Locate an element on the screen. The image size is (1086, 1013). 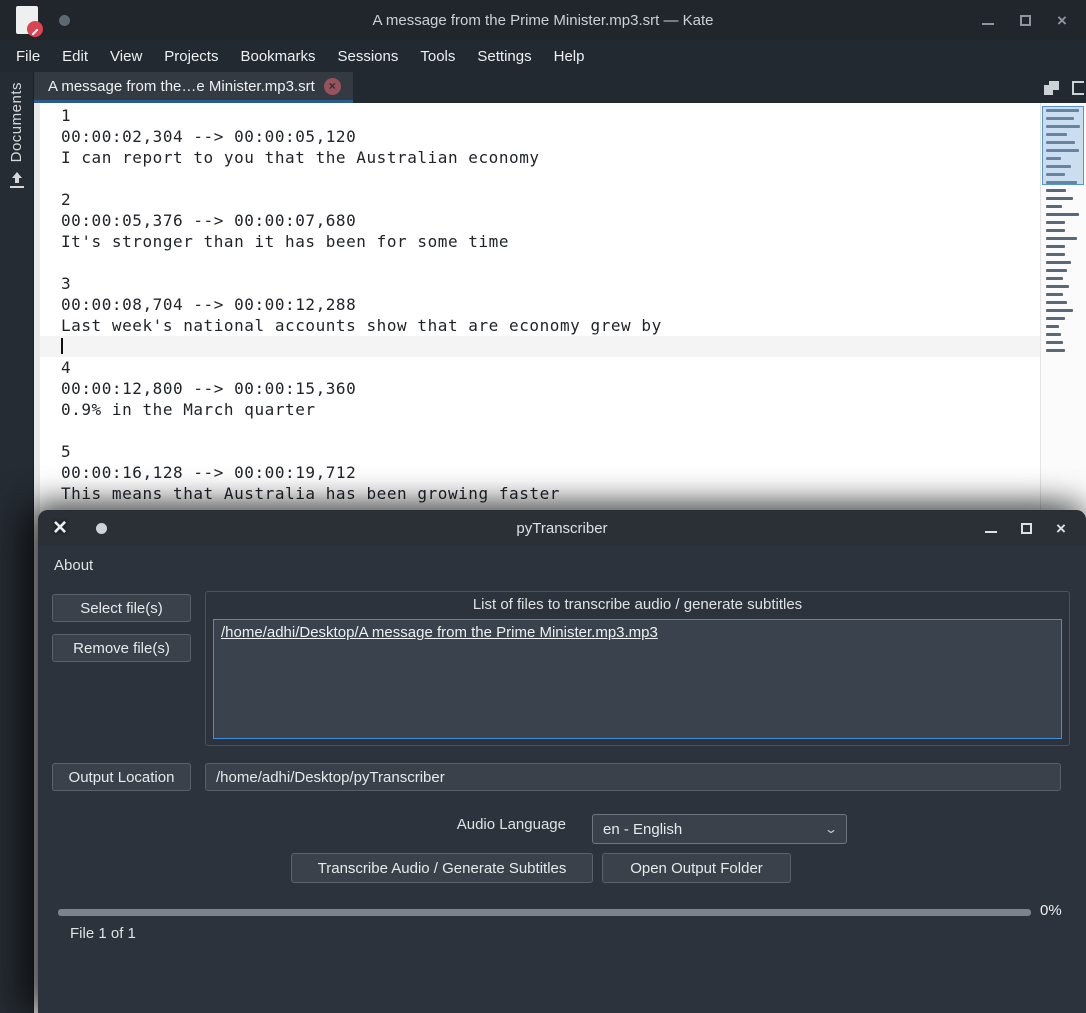
pytranscriber-titlebar: × pyTranscriber × is located at coordinates (562, 528).